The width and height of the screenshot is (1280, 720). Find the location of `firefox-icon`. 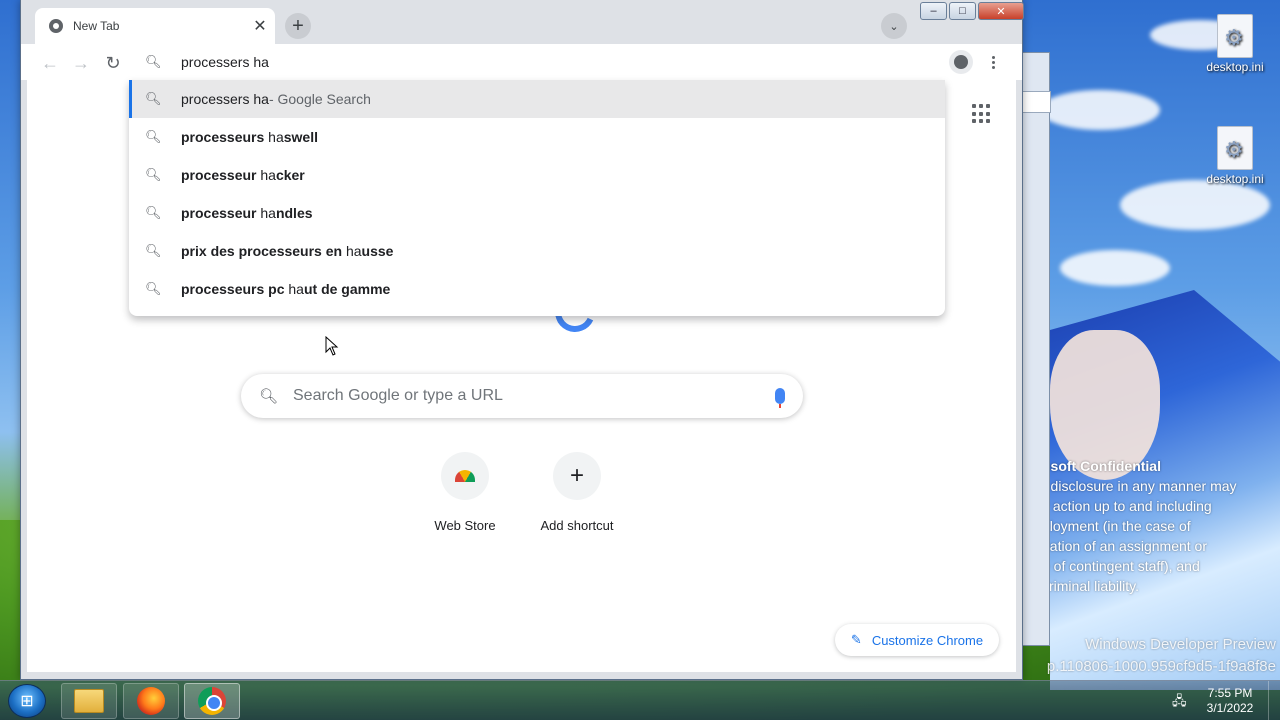

firefox-icon is located at coordinates (151, 701).